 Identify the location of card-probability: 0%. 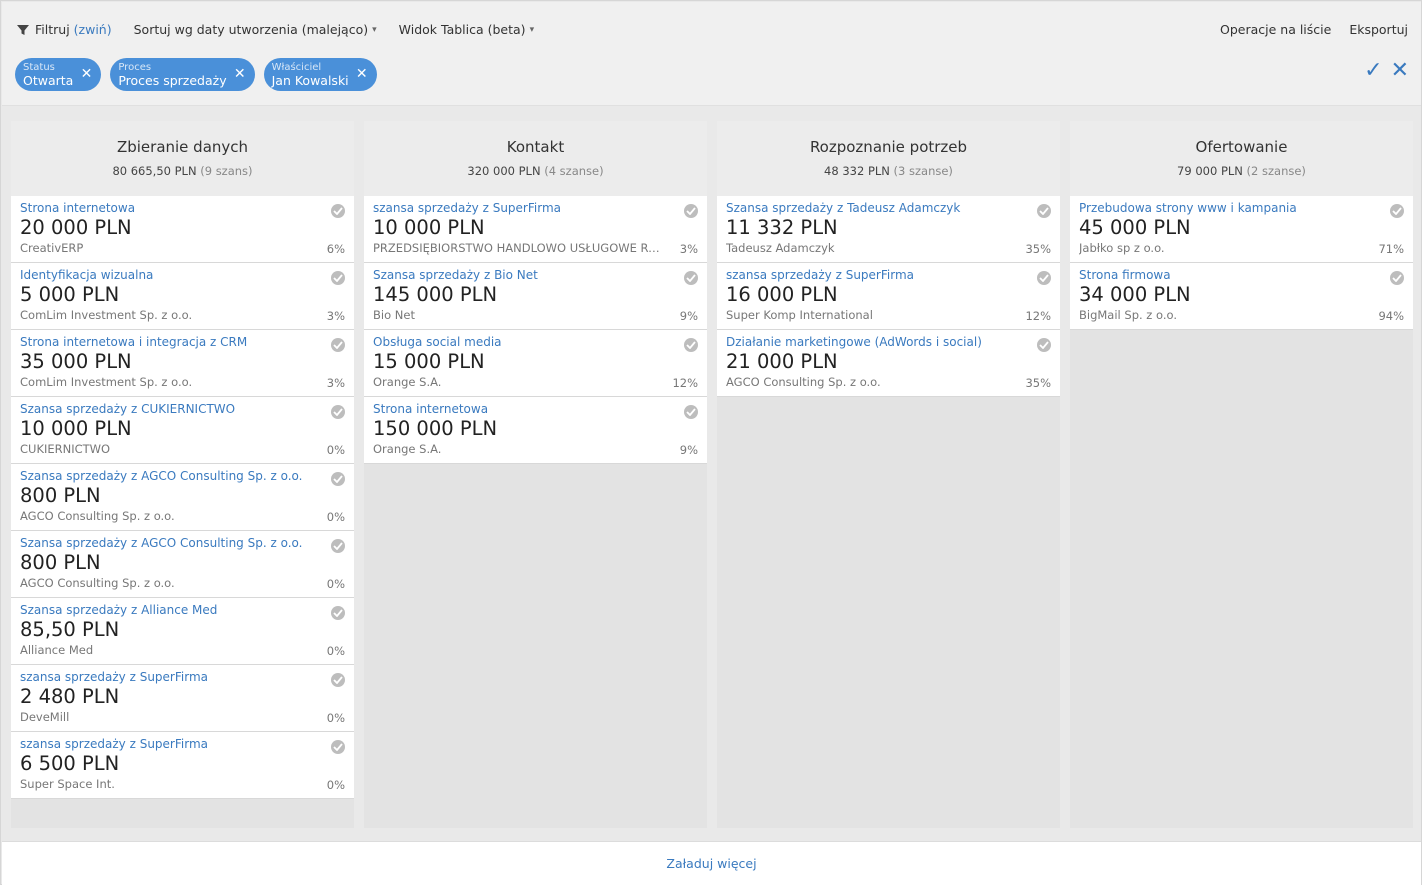
(335, 517).